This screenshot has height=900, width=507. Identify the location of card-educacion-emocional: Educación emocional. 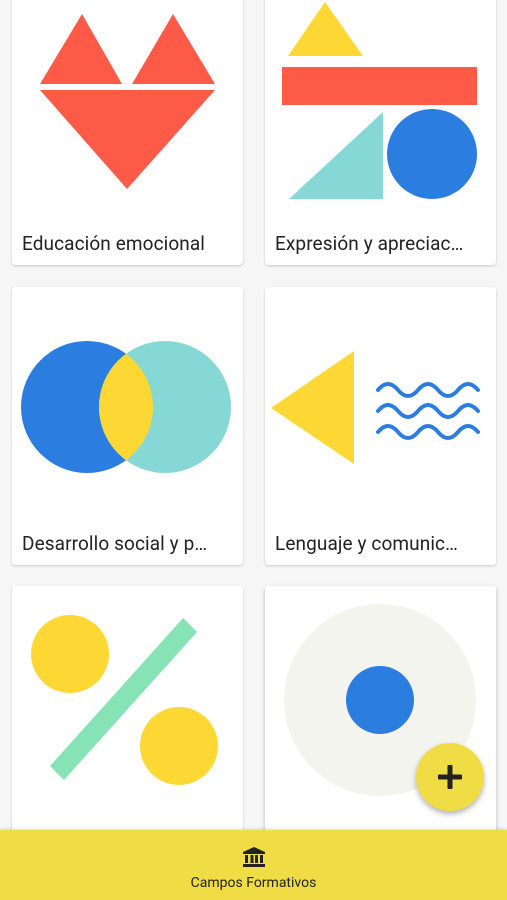
(127, 132).